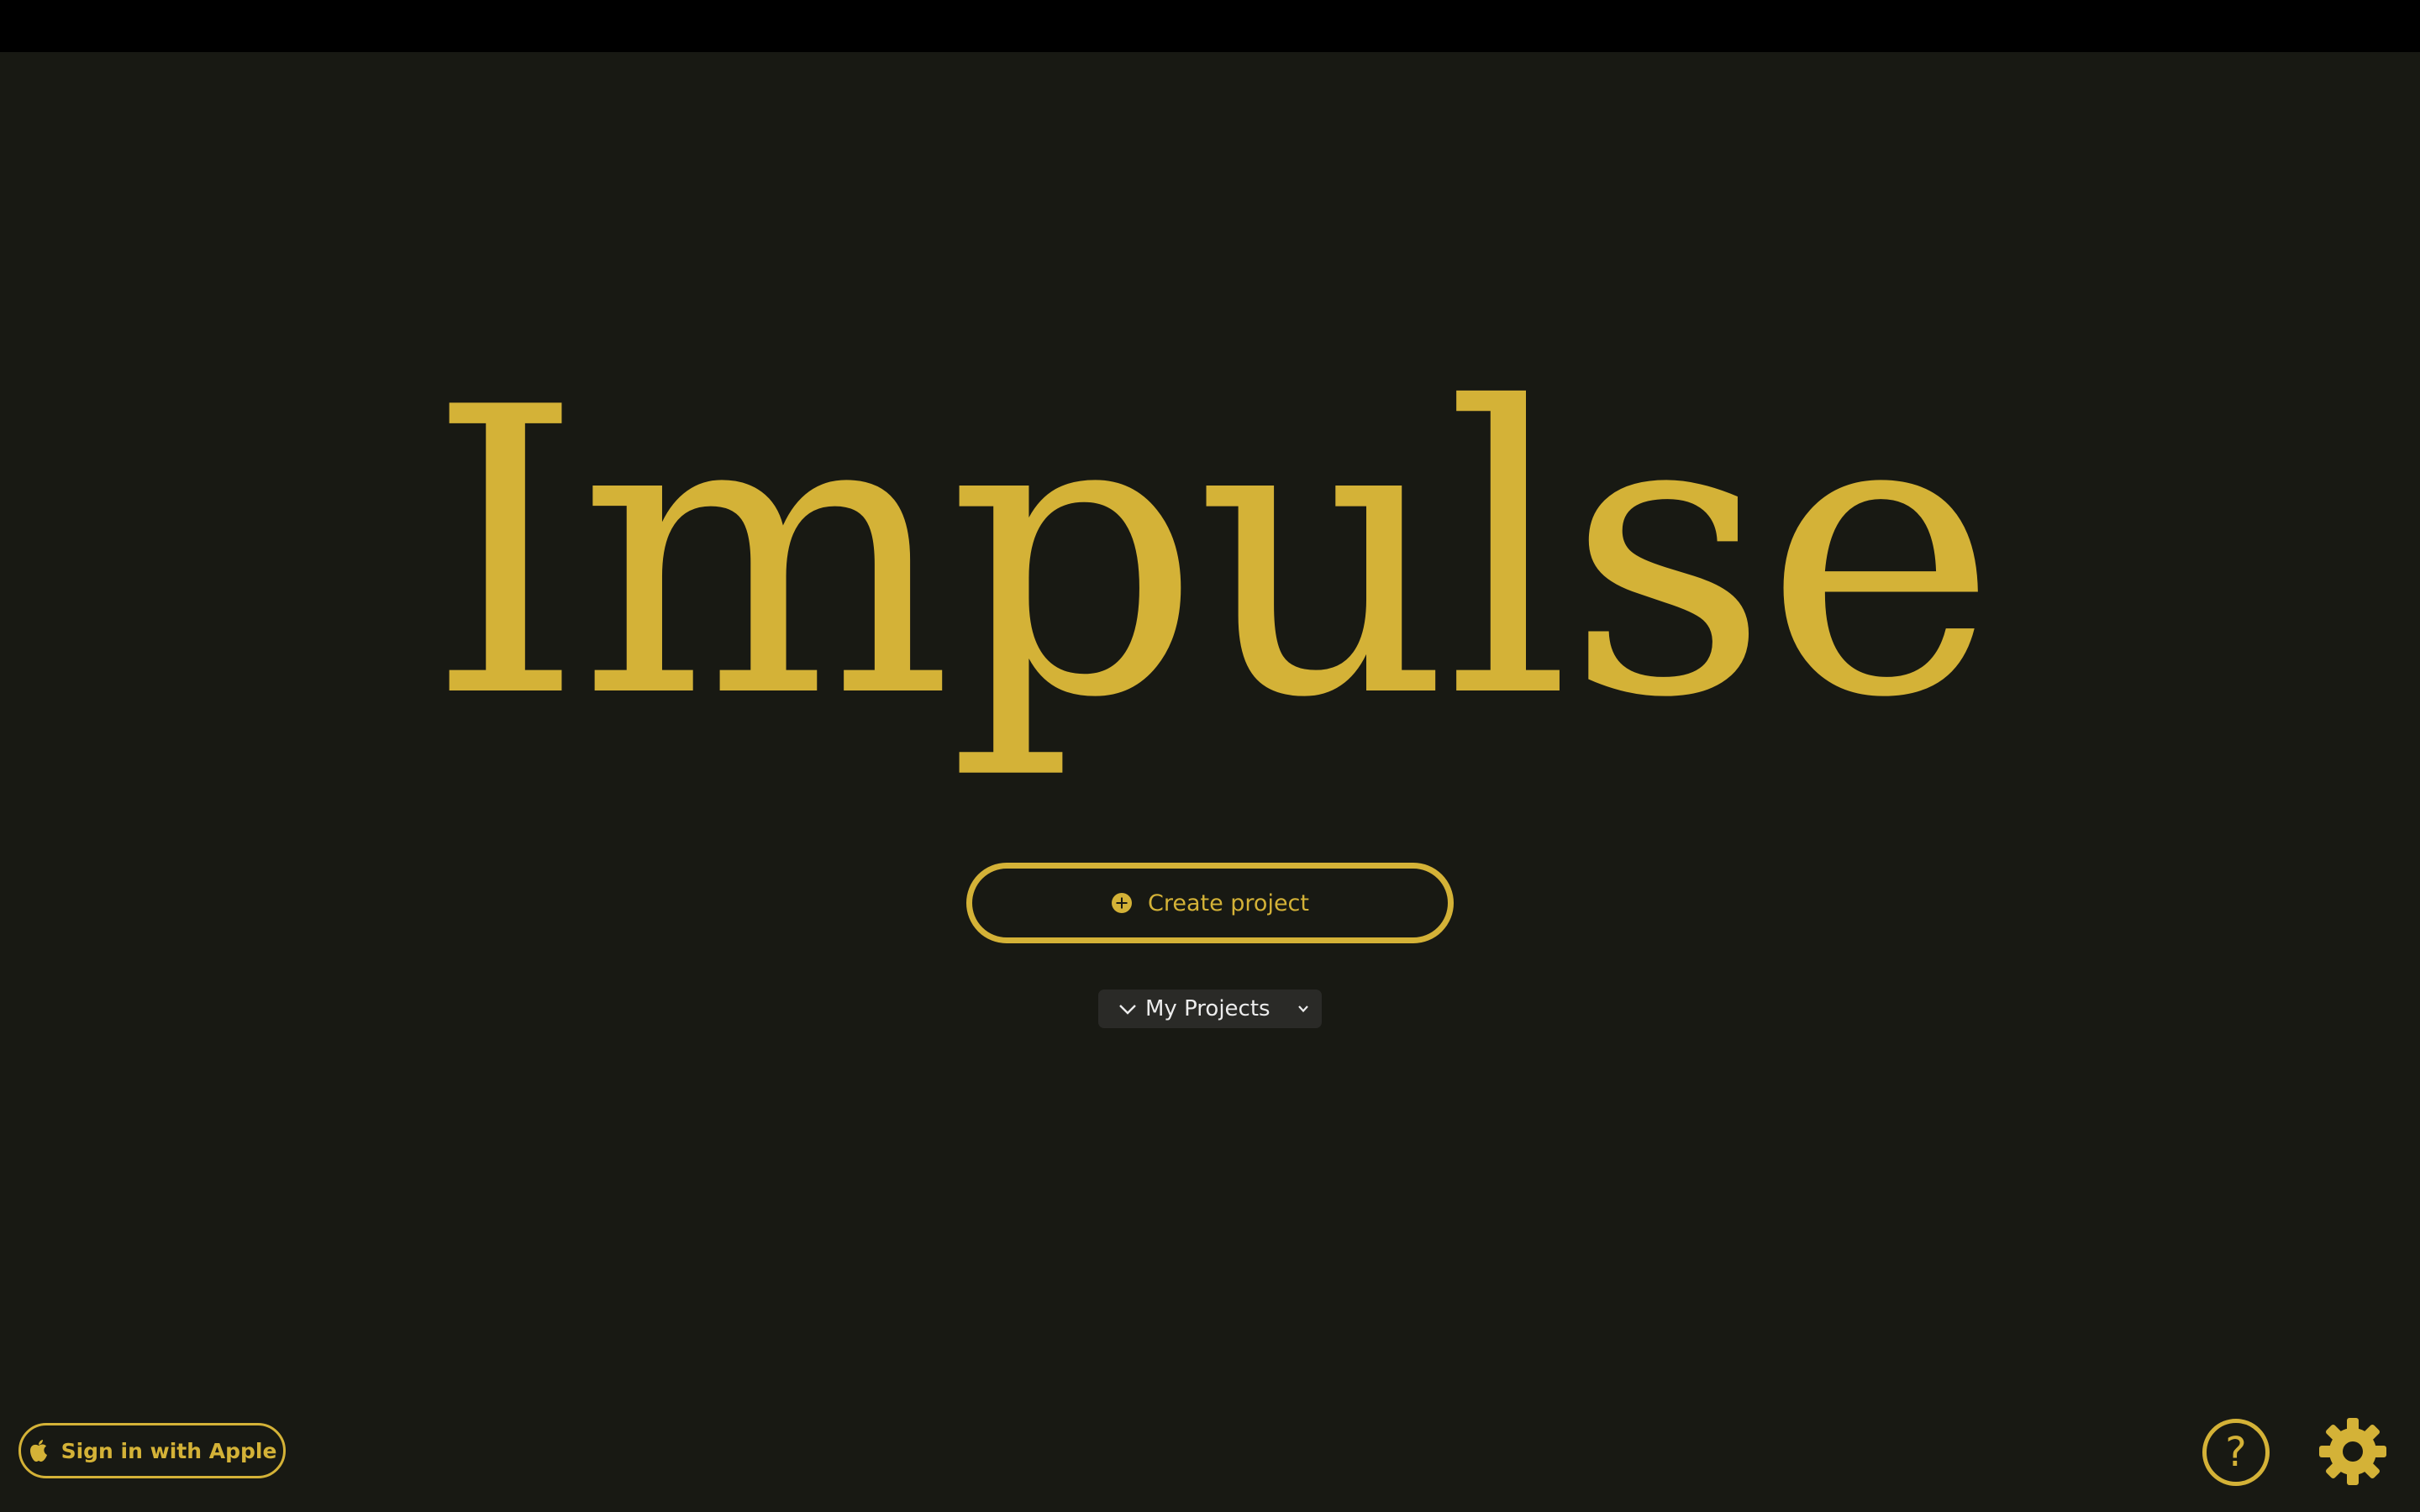  Describe the element at coordinates (38, 1451) in the screenshot. I see `apple-logo-icon` at that location.